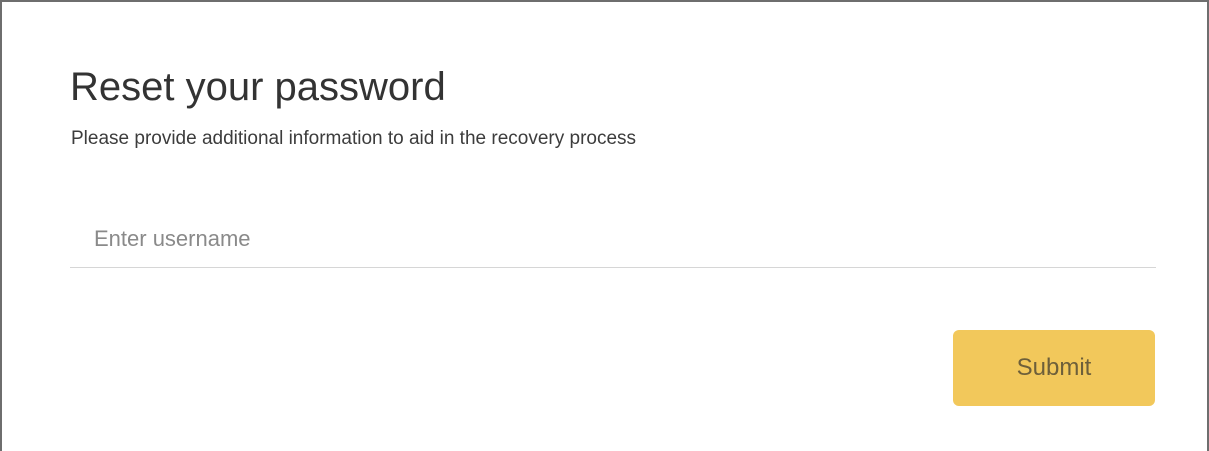 The image size is (1209, 451). Describe the element at coordinates (258, 87) in the screenshot. I see `page-title: Reset your password` at that location.